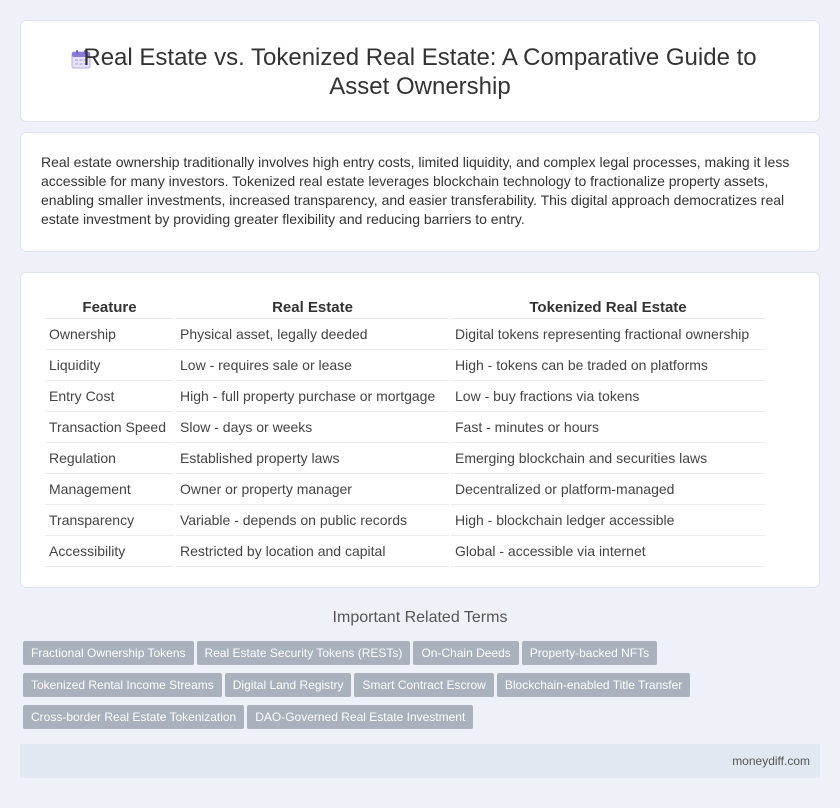  I want to click on related-term-tag: Fractional Ownership Tokens, so click(108, 653).